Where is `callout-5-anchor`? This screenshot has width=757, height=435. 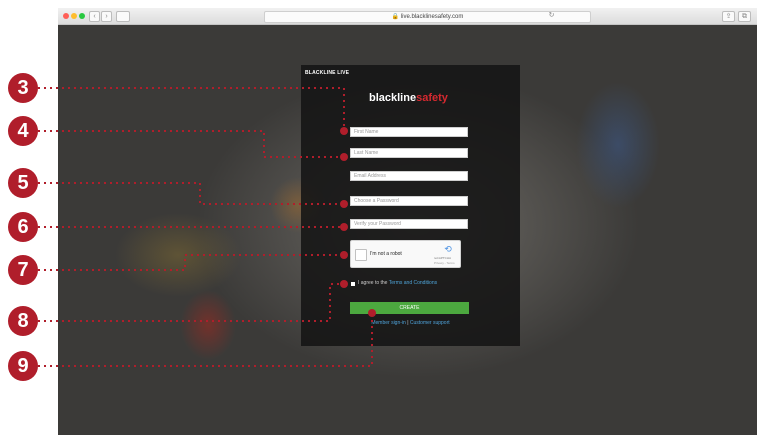
callout-5-anchor is located at coordinates (344, 204).